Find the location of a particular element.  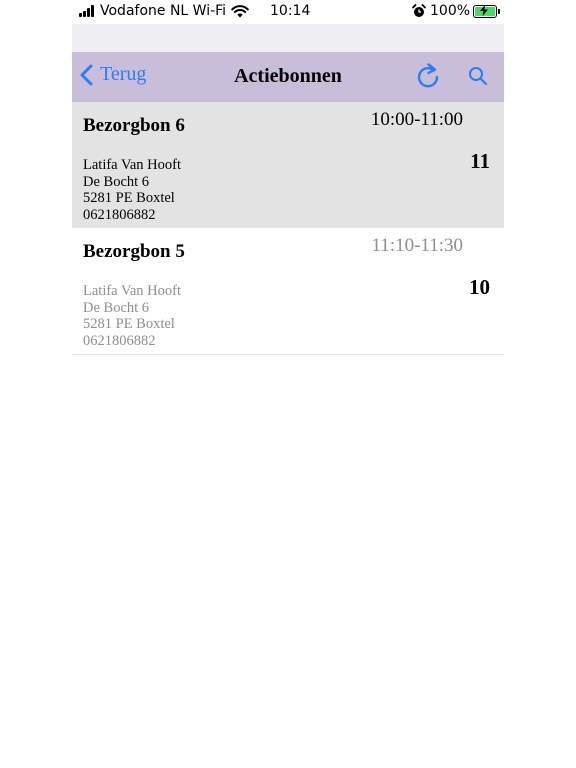

refresh-button is located at coordinates (428, 78).